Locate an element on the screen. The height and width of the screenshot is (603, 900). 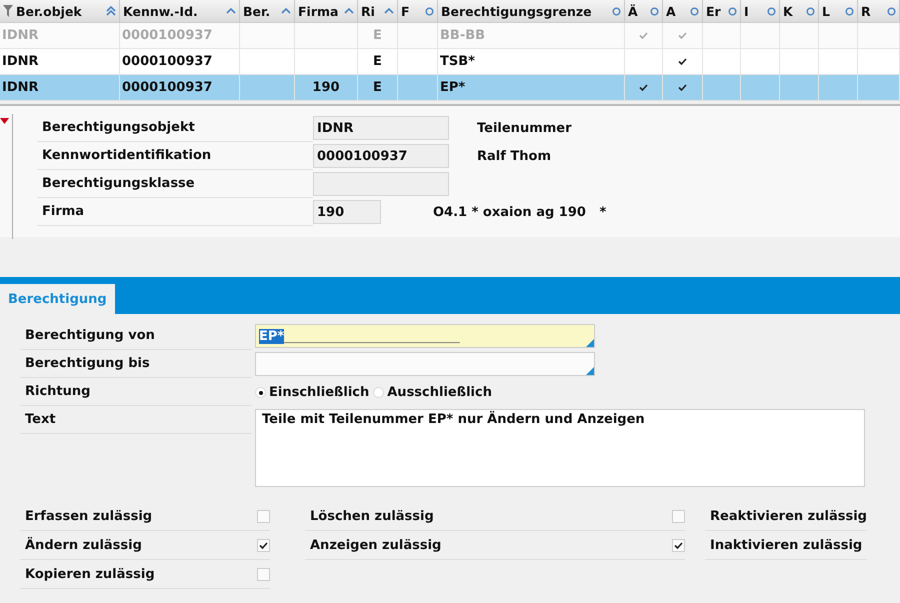
double-caret-up-icon is located at coordinates (111, 11).